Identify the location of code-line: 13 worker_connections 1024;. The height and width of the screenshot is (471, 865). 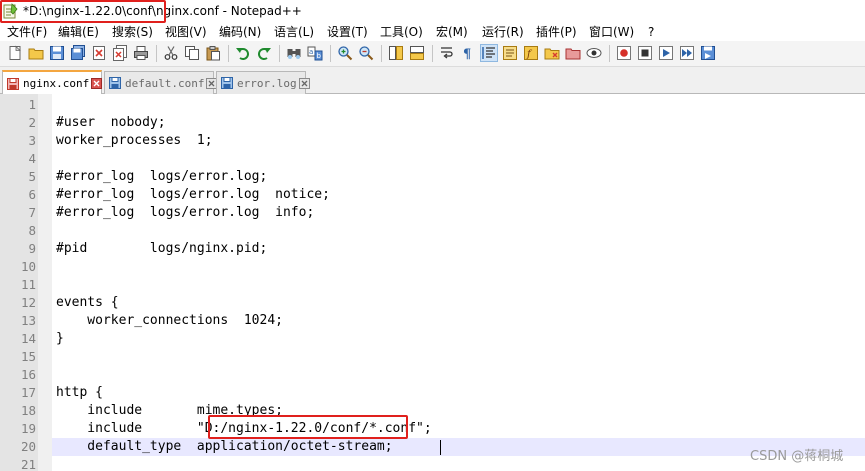
(432, 321).